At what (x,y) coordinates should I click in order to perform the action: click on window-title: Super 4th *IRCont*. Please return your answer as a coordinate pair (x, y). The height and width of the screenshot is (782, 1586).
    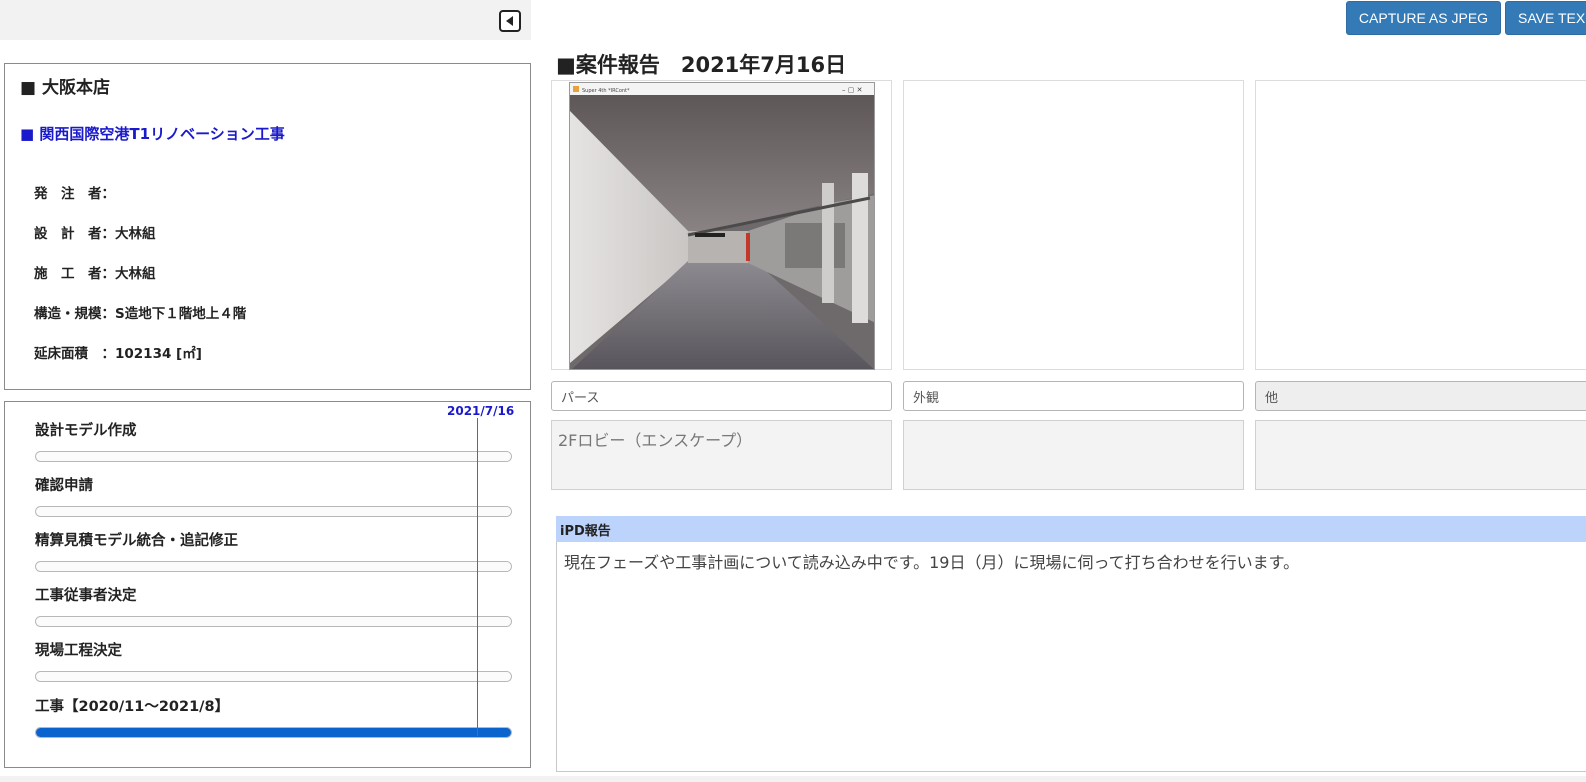
    Looking at the image, I should click on (606, 91).